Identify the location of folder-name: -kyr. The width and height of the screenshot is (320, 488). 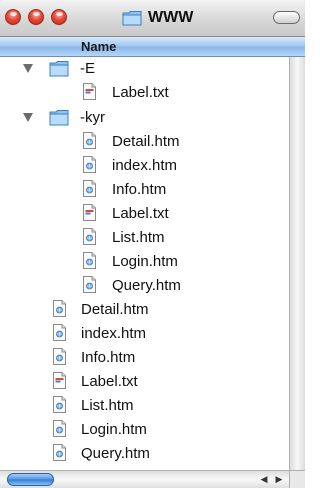
(92, 117).